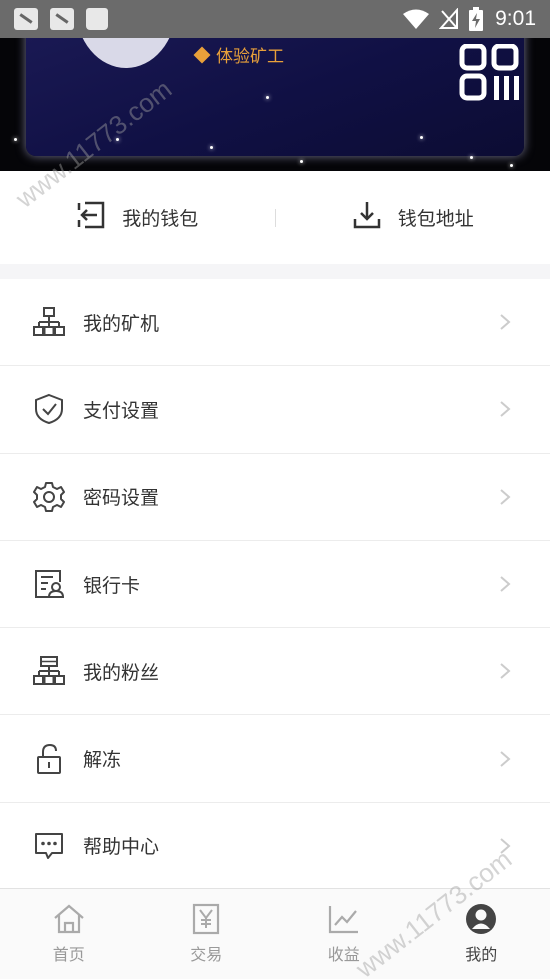  Describe the element at coordinates (476, 19) in the screenshot. I see `battery-charging-icon` at that location.